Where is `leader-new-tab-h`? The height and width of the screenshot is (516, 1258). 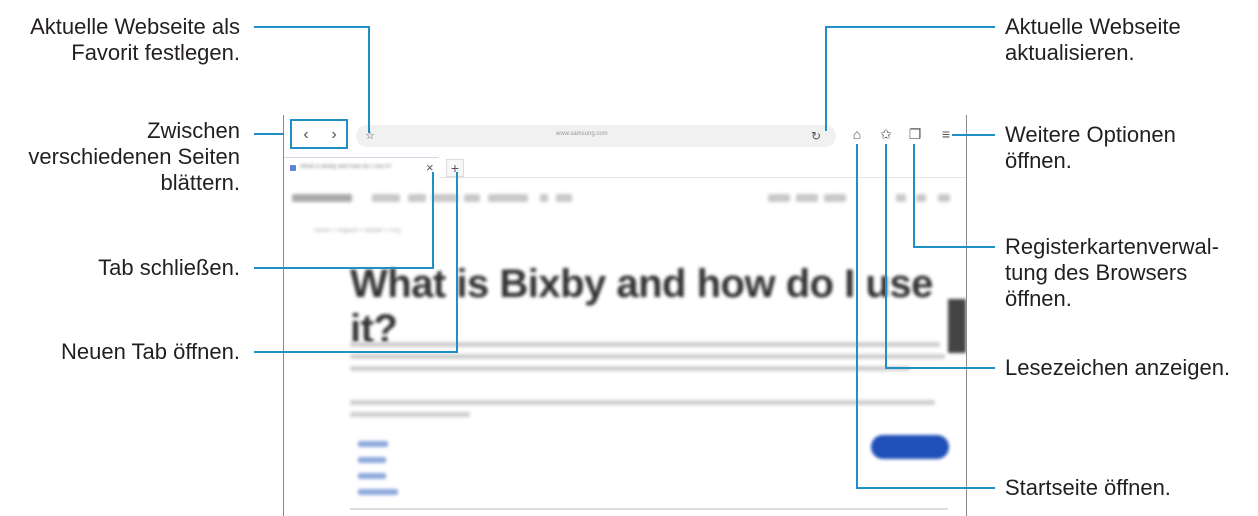
leader-new-tab-h is located at coordinates (356, 352).